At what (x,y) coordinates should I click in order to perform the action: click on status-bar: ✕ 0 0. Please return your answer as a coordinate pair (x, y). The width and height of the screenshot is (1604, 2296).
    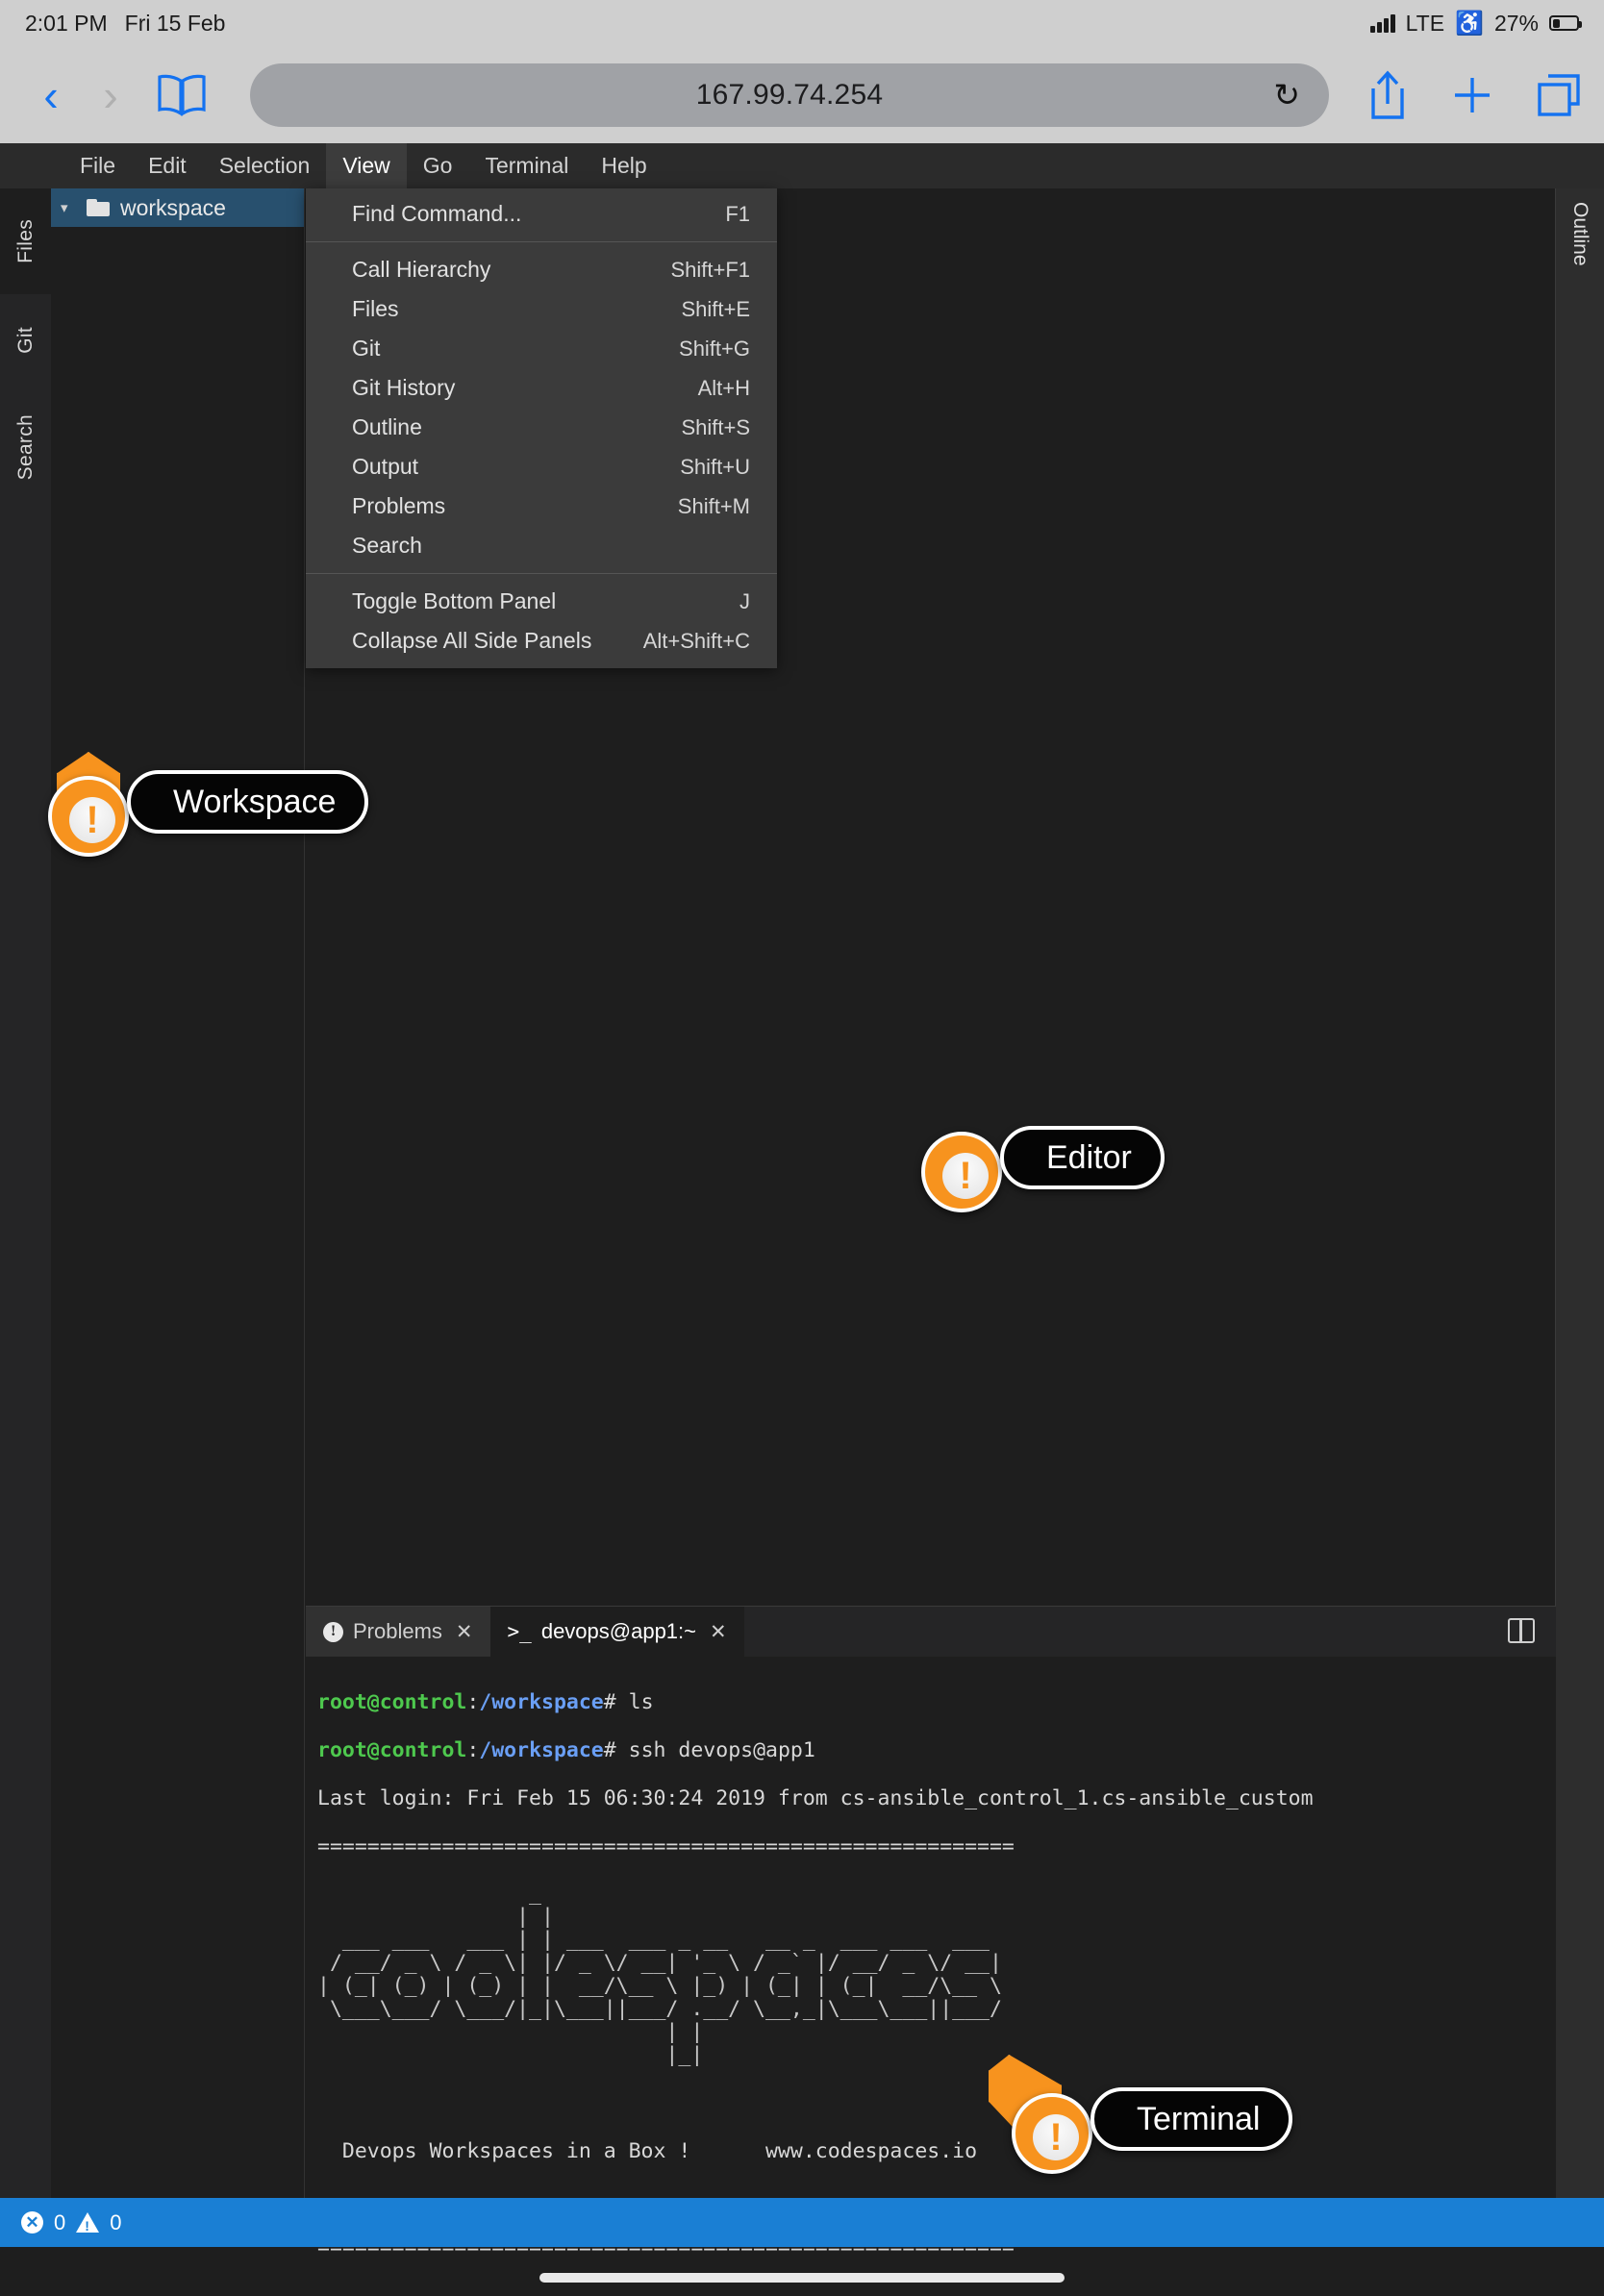
    Looking at the image, I should click on (802, 2222).